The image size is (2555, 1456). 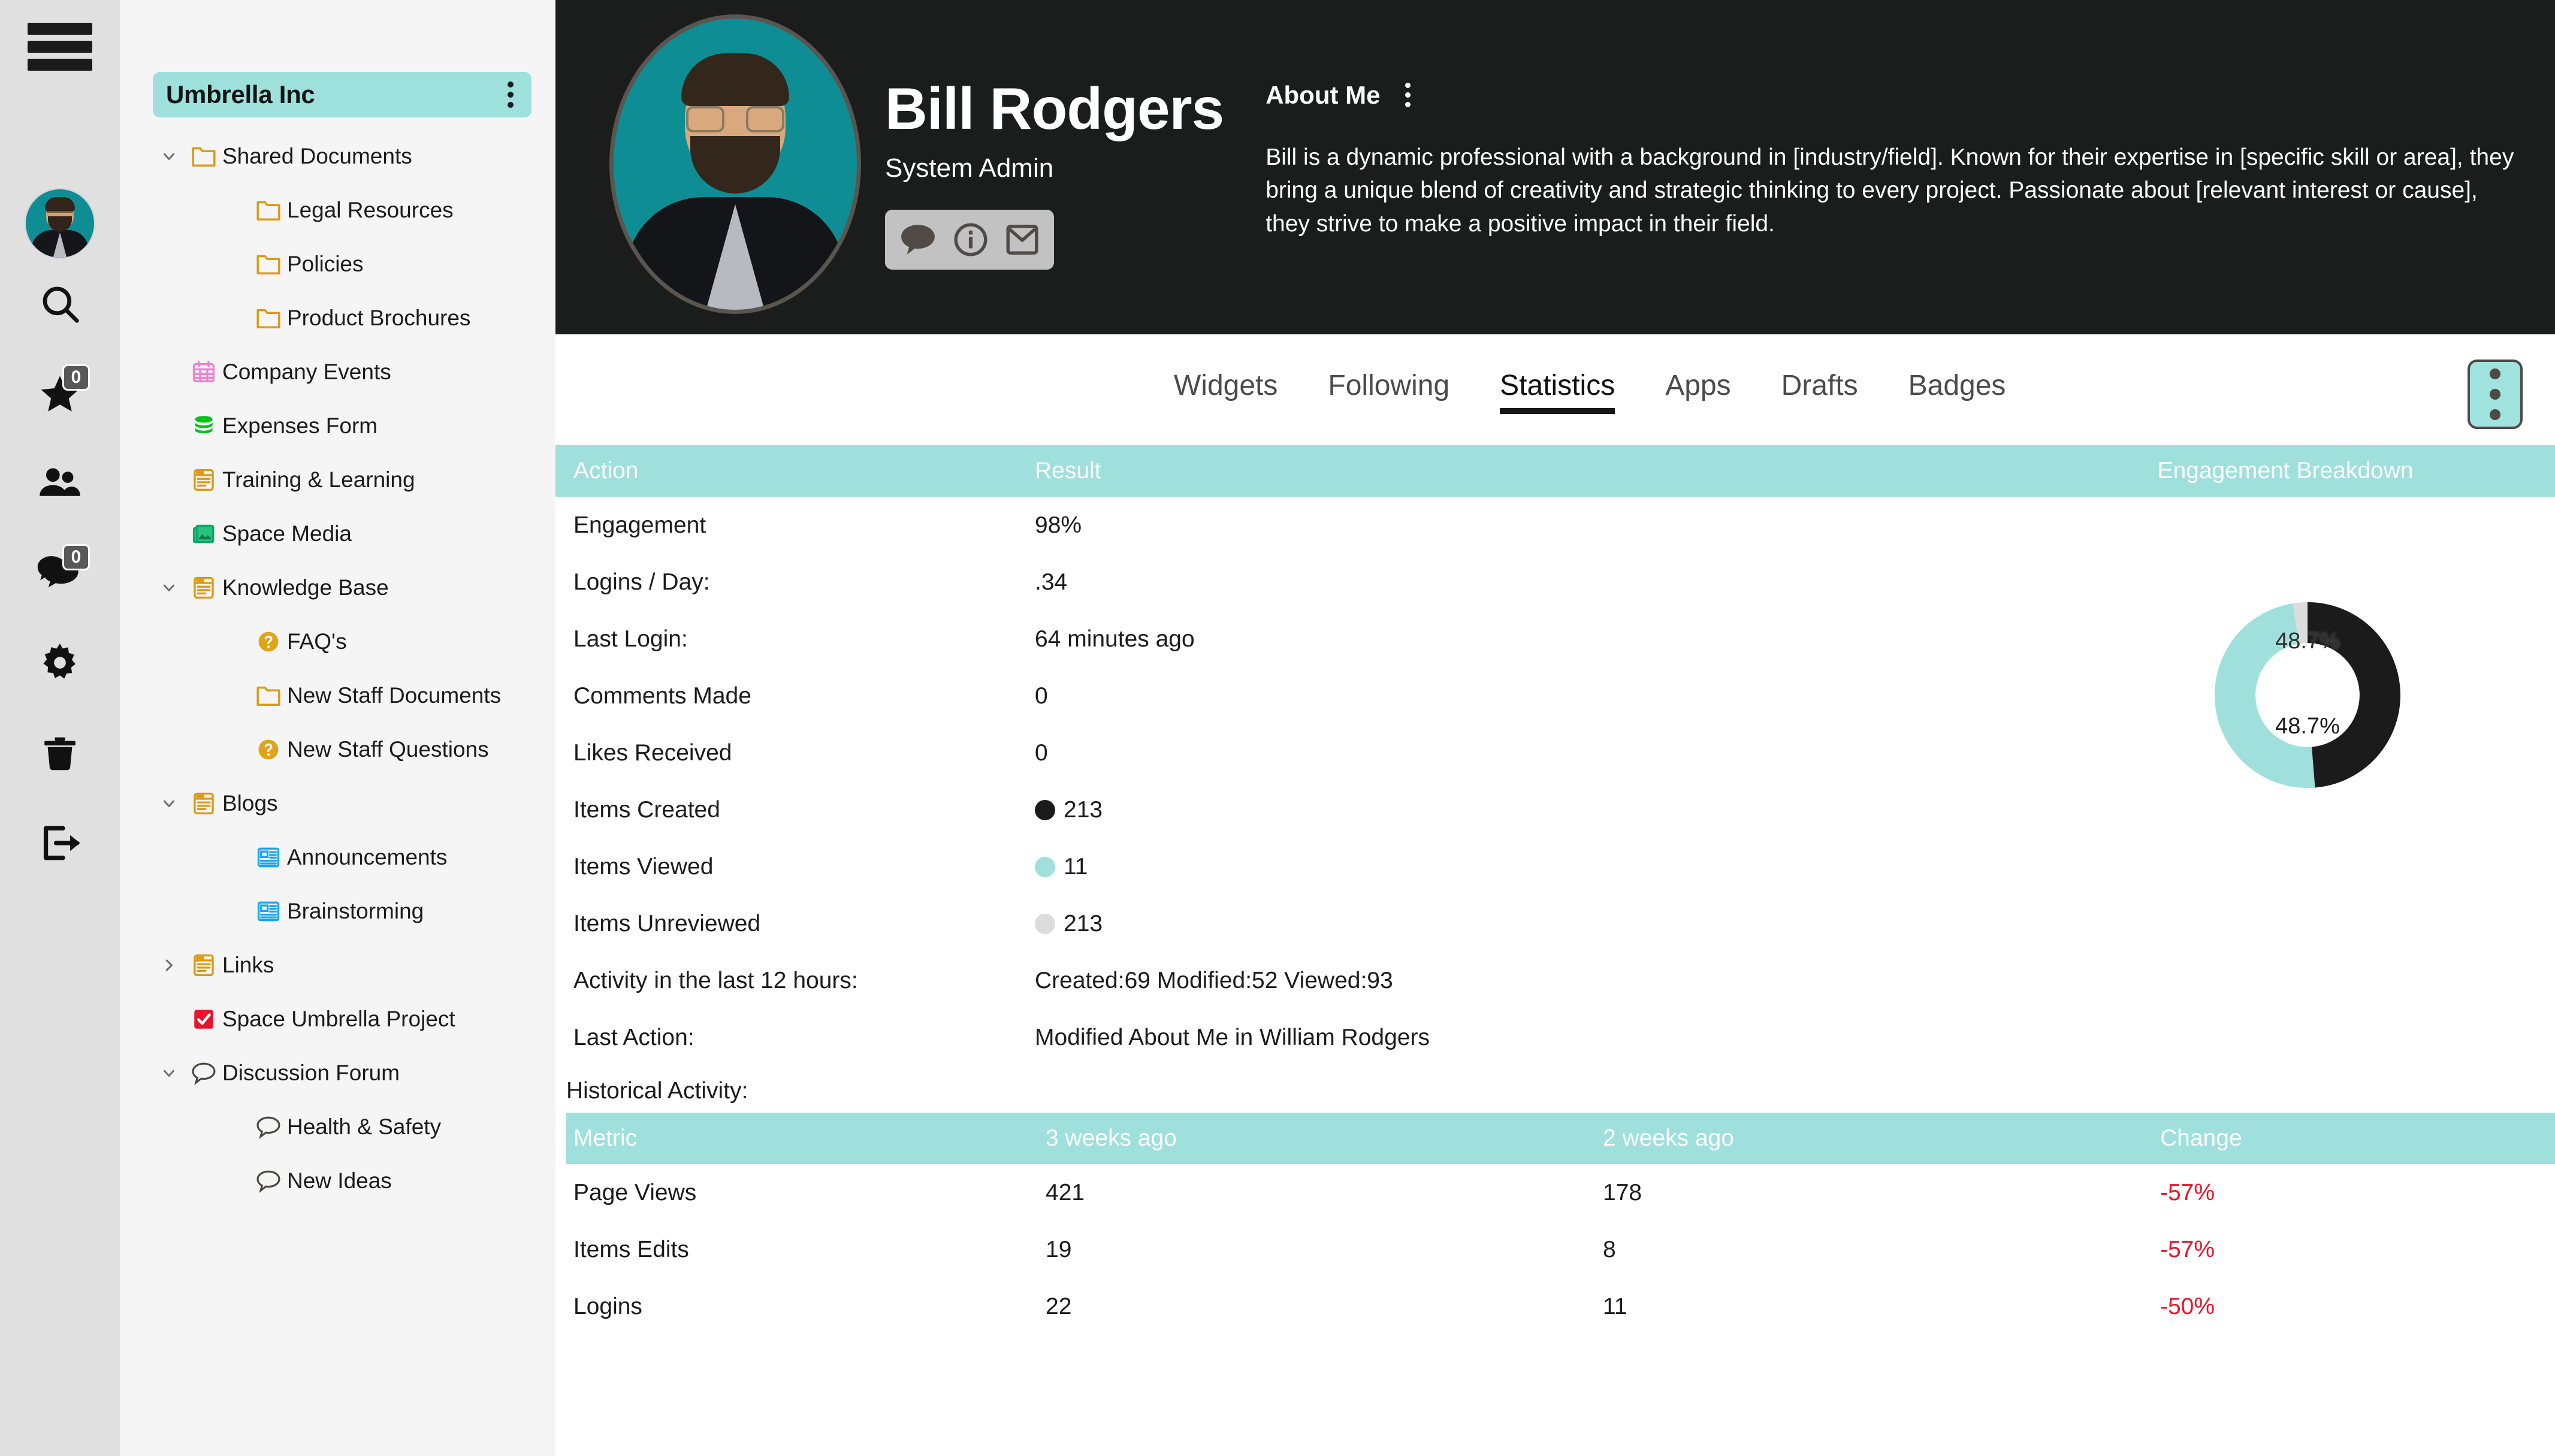 What do you see at coordinates (1408, 95) in the screenshot?
I see `about-me-menu-kebab-icon` at bounding box center [1408, 95].